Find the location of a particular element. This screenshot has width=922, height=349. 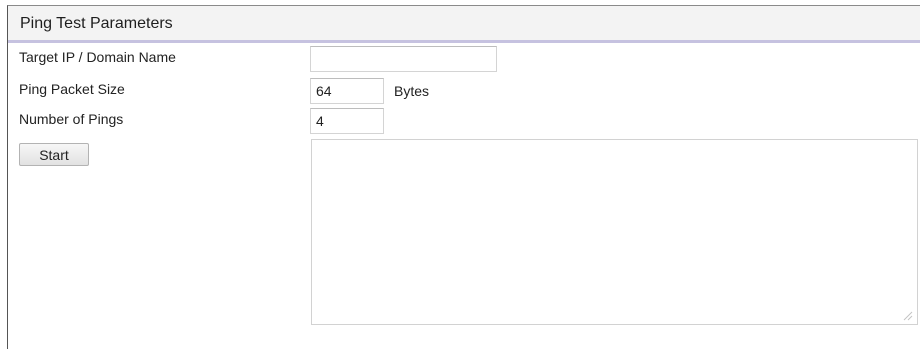

packet-size-row: Ping Packet Size Bytes is located at coordinates (464, 91).